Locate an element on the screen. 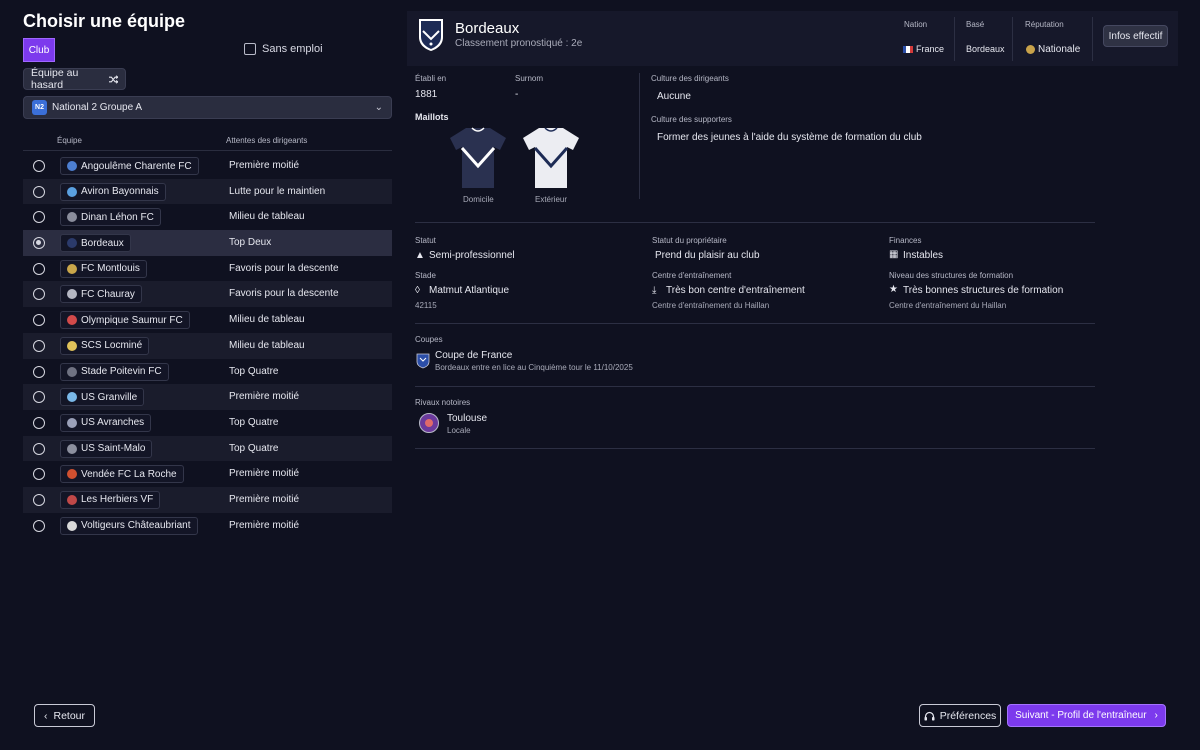  team-expectation: Top Quatre is located at coordinates (254, 448).